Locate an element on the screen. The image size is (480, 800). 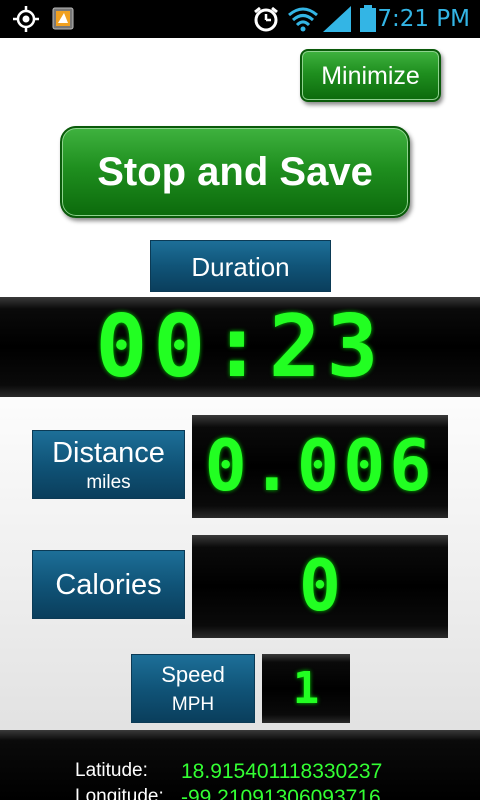
minimize-button: Minimize is located at coordinates (370, 75).